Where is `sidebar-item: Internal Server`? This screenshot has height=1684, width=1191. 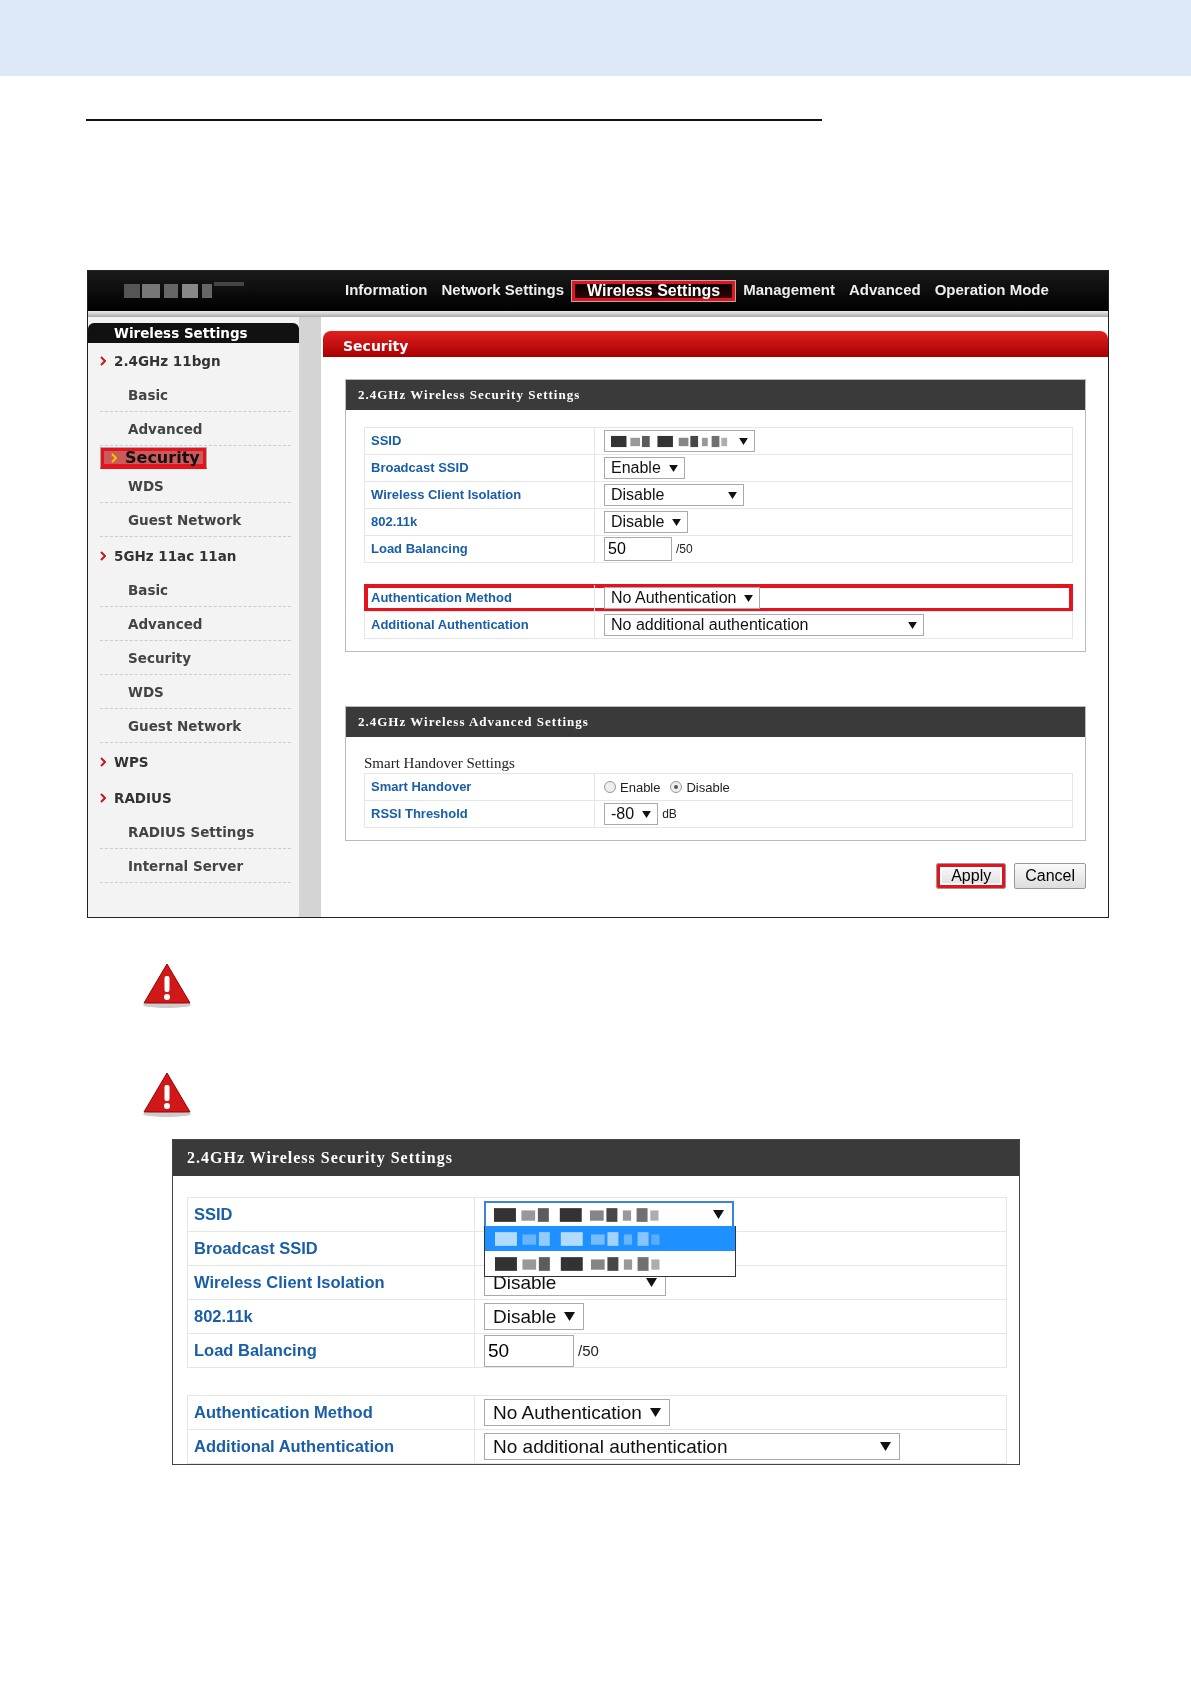 sidebar-item: Internal Server is located at coordinates (195, 866).